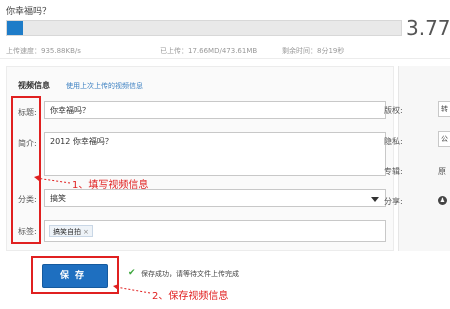  Describe the element at coordinates (190, 296) in the screenshot. I see `annotation-save-info: 2、保存视频信息` at that location.